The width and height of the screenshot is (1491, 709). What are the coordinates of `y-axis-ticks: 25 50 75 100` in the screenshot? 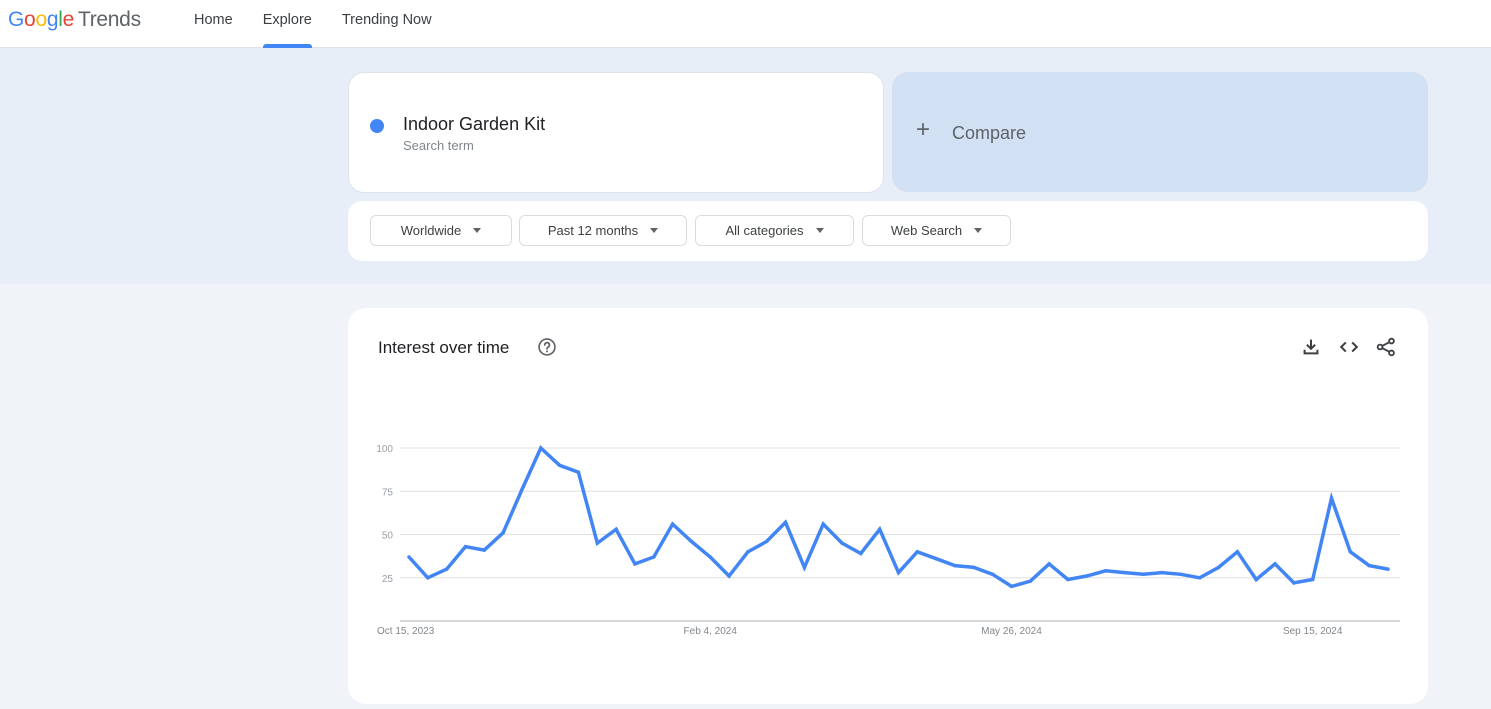 It's located at (384, 514).